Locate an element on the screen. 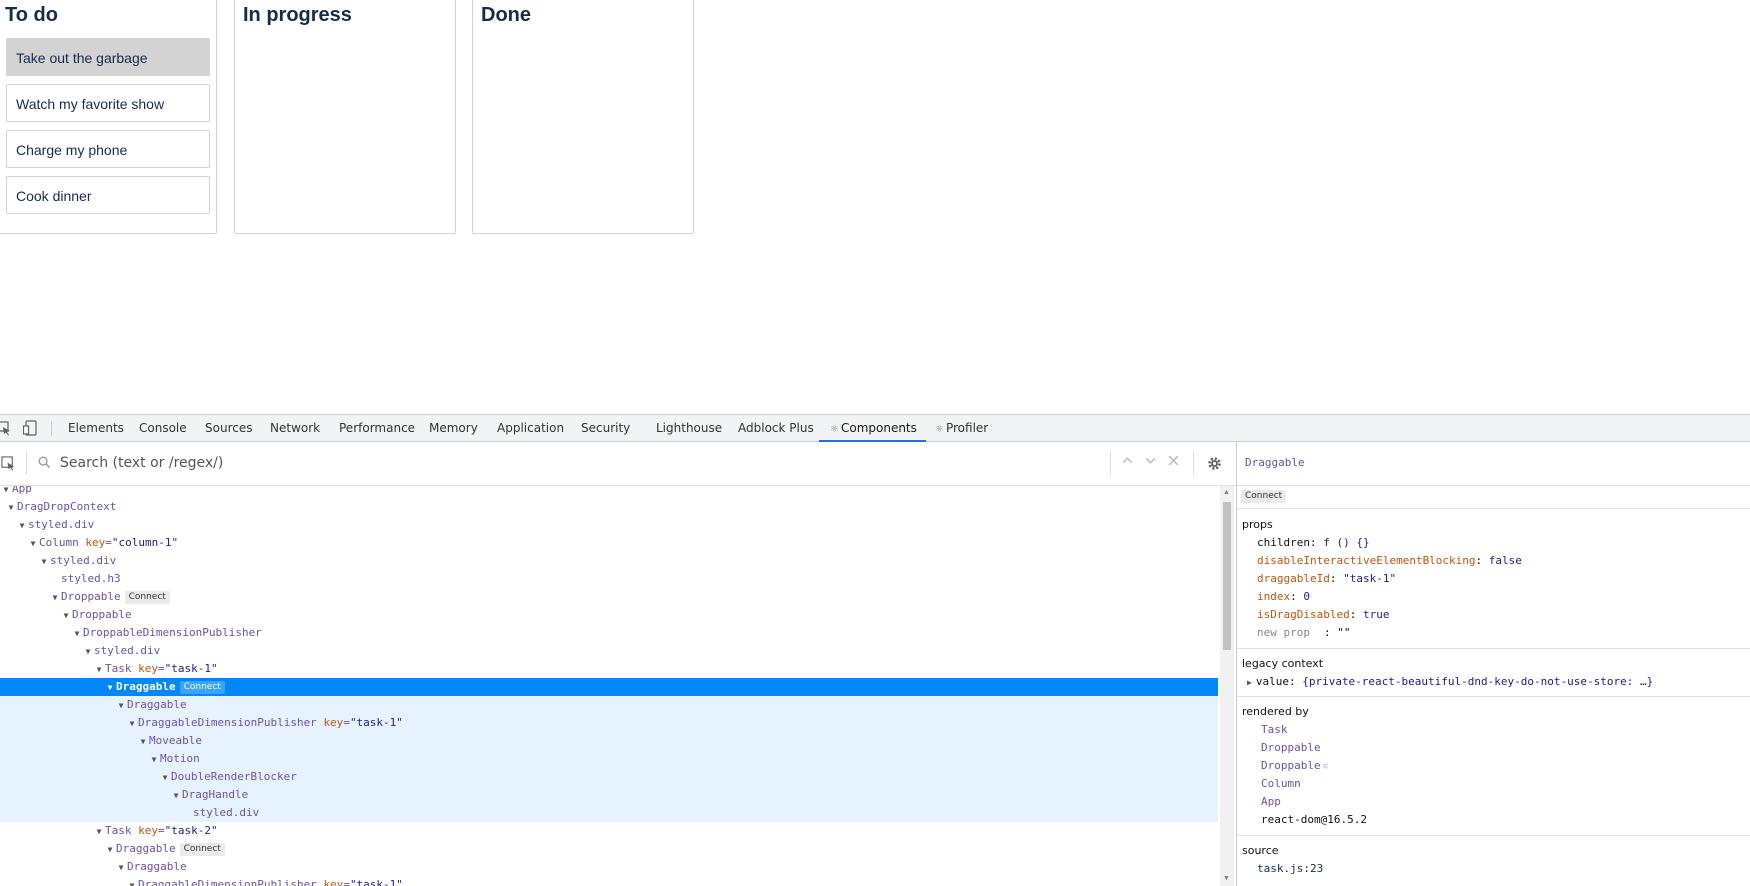 The image size is (1750, 886). tab-sources: Sources is located at coordinates (228, 428).